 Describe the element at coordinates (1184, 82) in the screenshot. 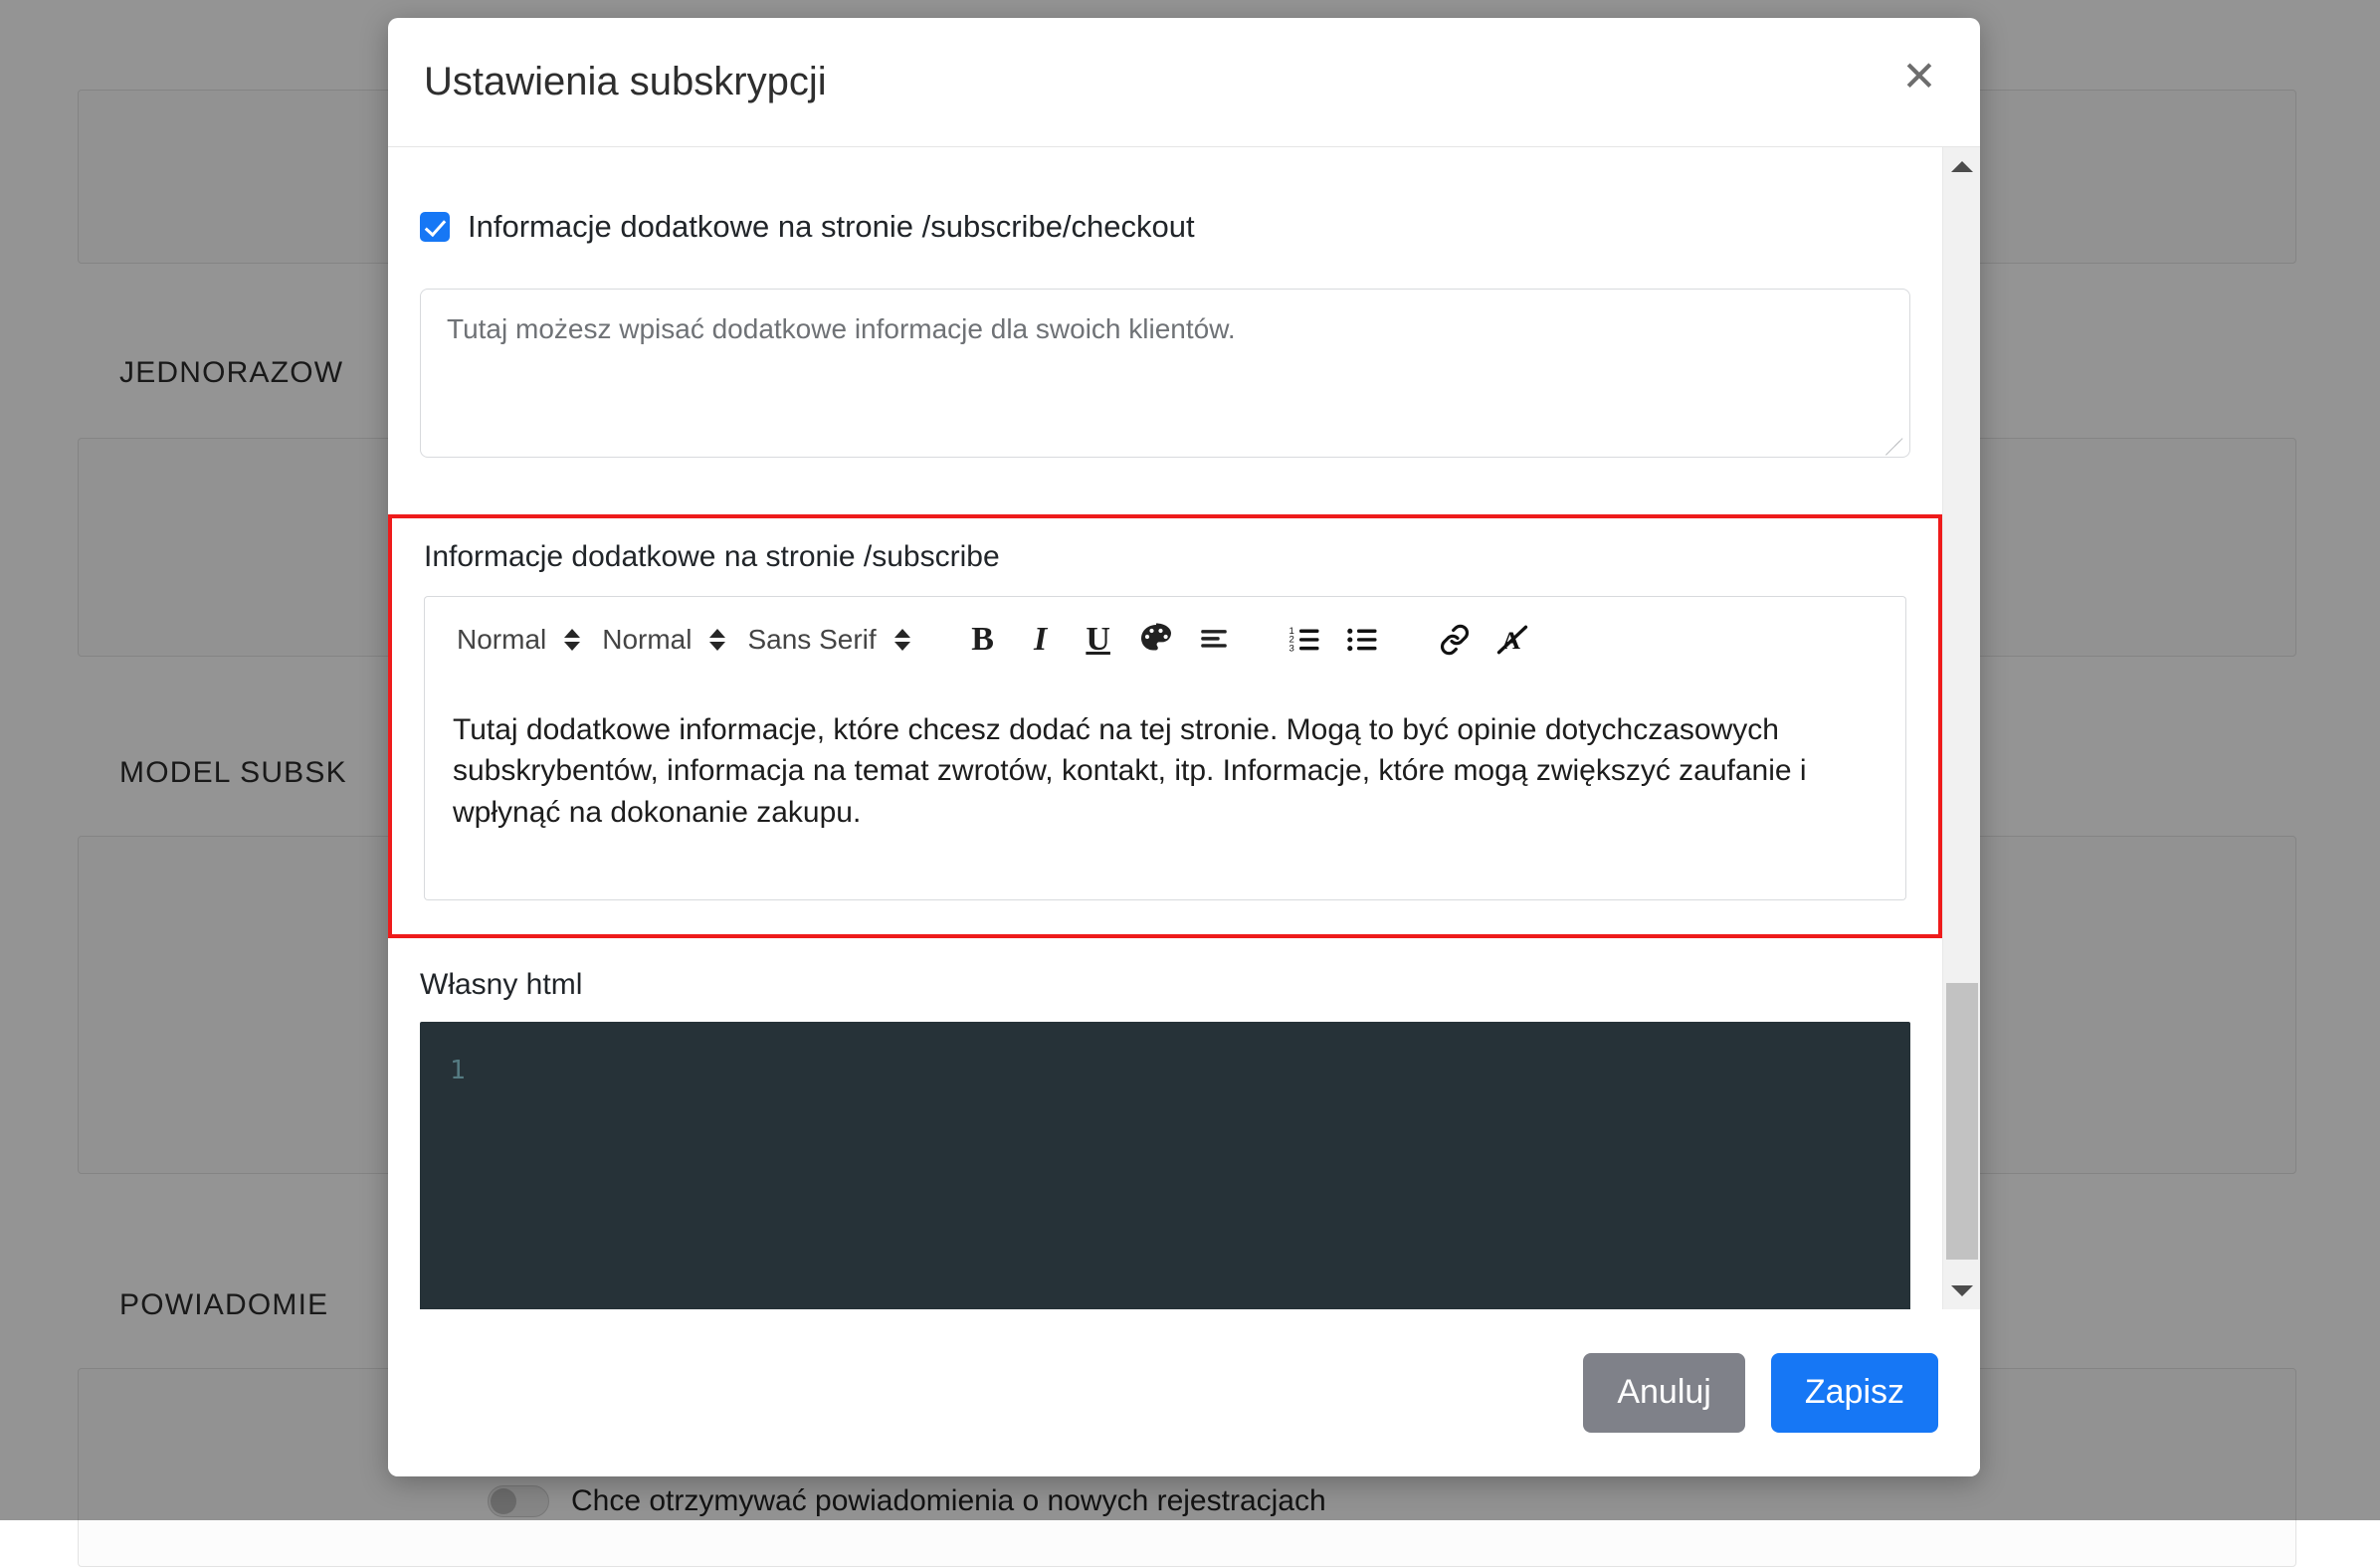

I see `modal-header: Ustawienia subskrypcji ✕` at that location.